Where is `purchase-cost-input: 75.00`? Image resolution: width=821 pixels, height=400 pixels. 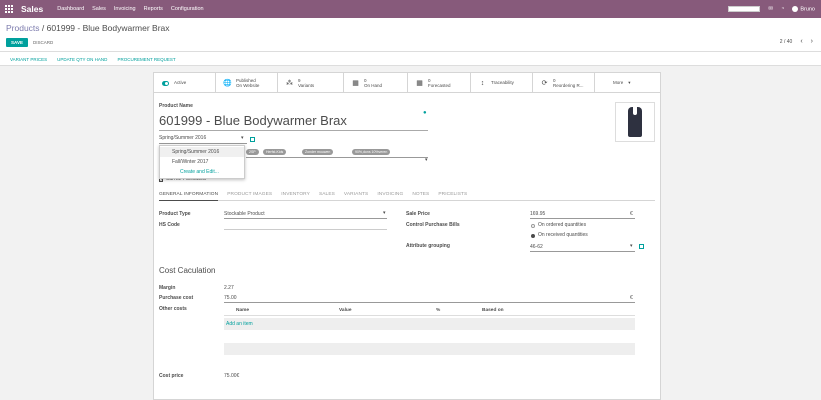 purchase-cost-input: 75.00 is located at coordinates (230, 298).